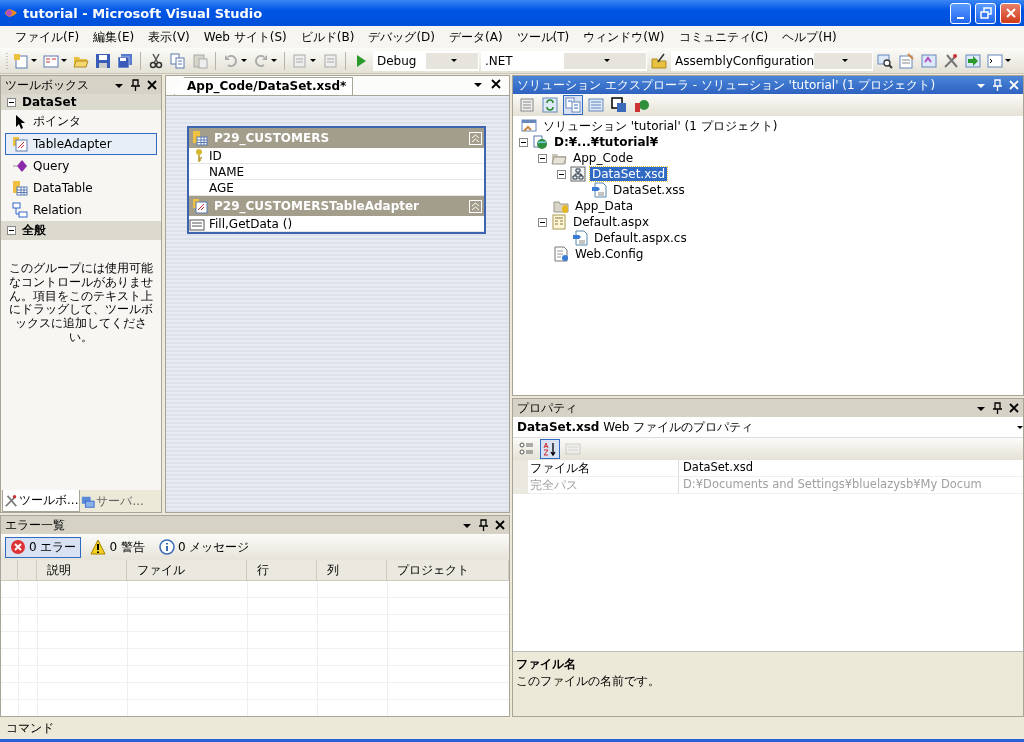 The height and width of the screenshot is (742, 1024). What do you see at coordinates (7, 60) in the screenshot?
I see `grip-icon` at bounding box center [7, 60].